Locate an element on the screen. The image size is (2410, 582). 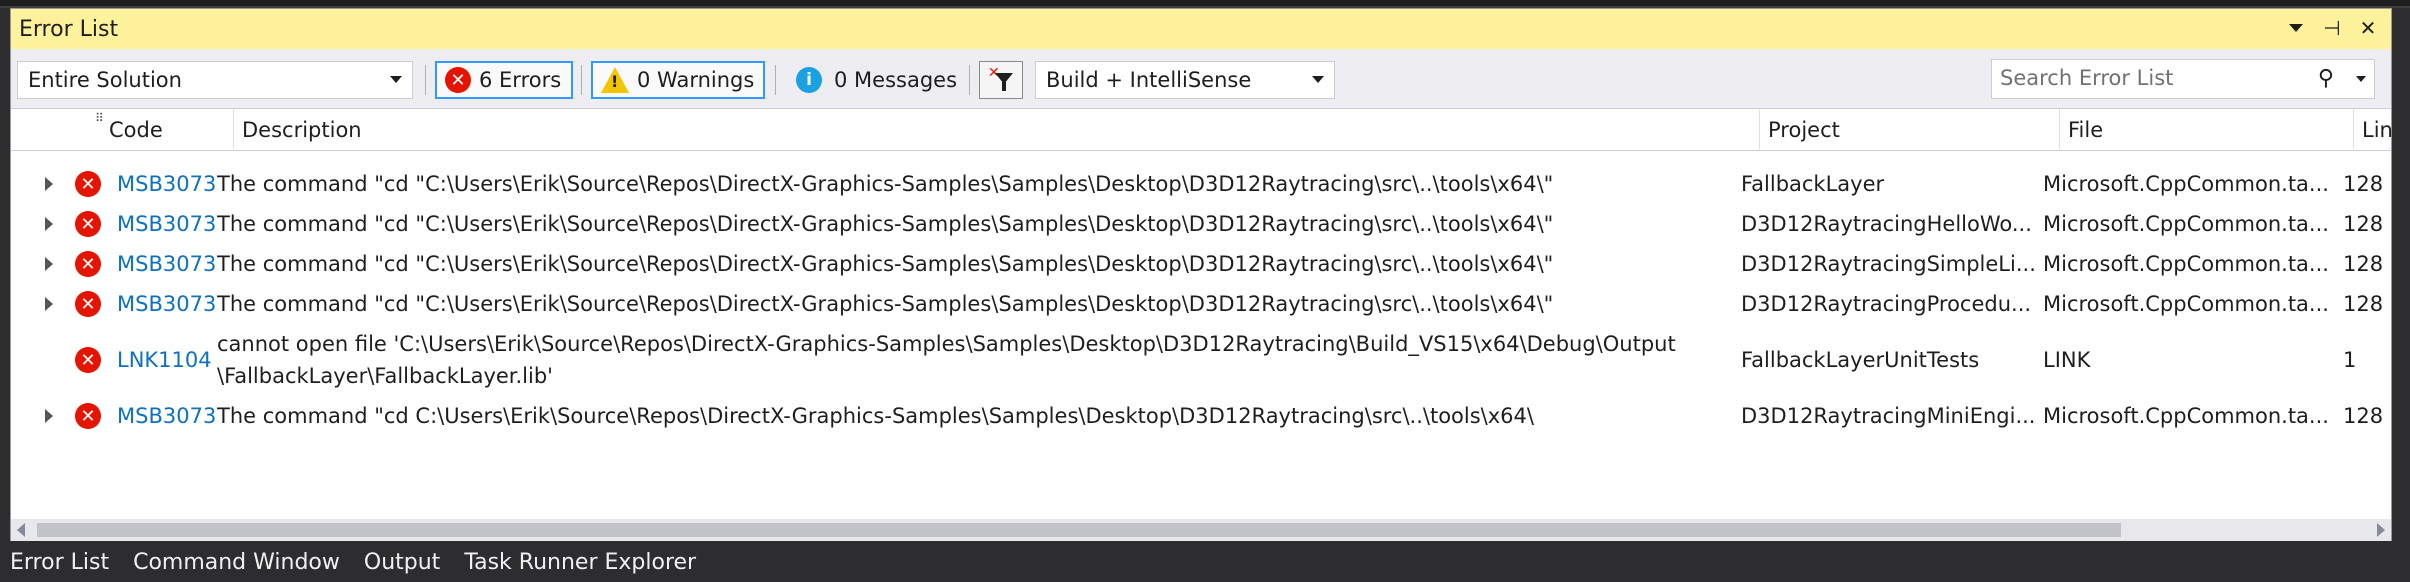
filter-icon: ✕ is located at coordinates (1001, 79).